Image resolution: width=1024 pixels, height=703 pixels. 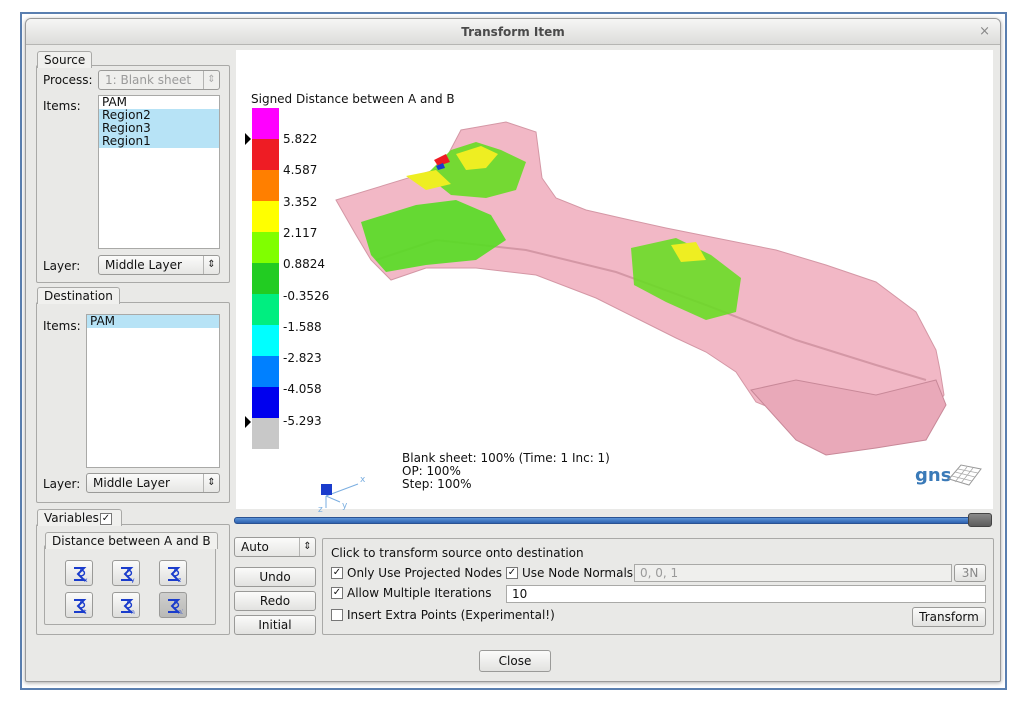 I want to click on mode-value: Auto, so click(x=255, y=547).